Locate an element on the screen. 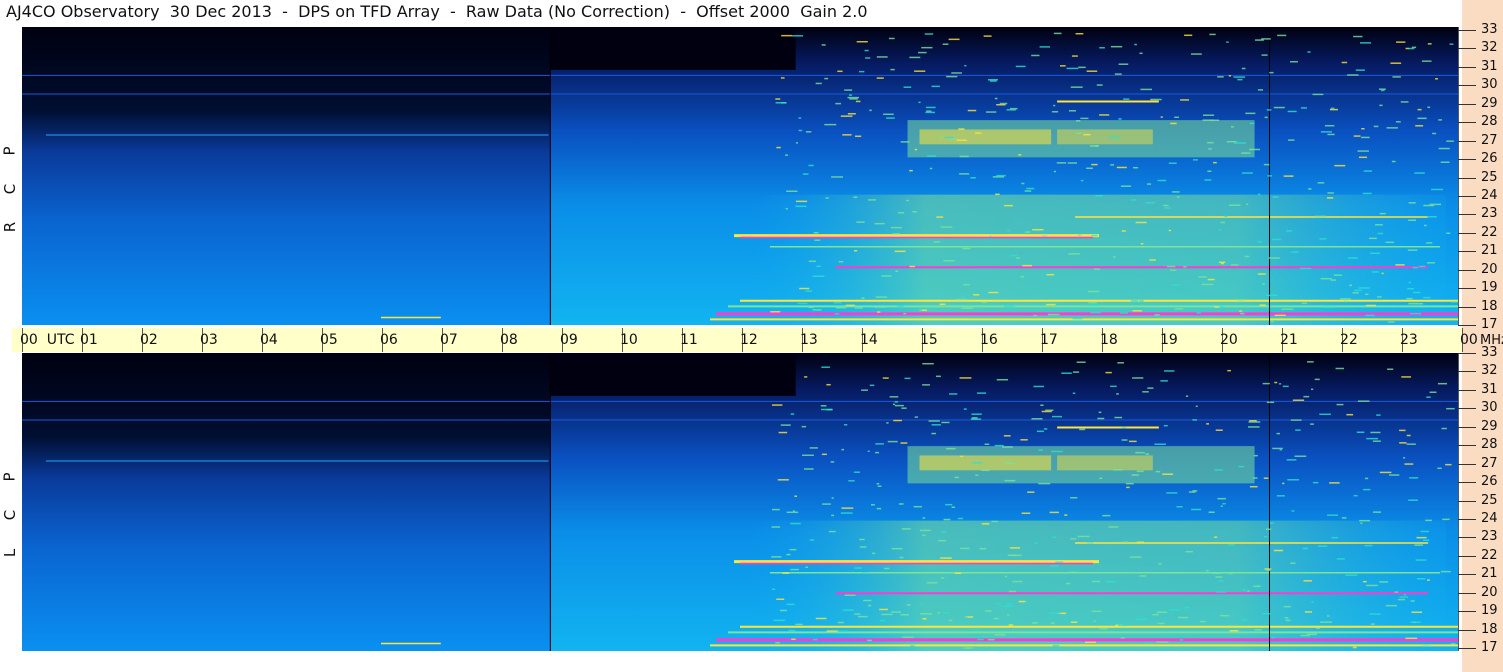 This screenshot has width=1503, height=672. frequency-tick-label: 29 is located at coordinates (1489, 426).